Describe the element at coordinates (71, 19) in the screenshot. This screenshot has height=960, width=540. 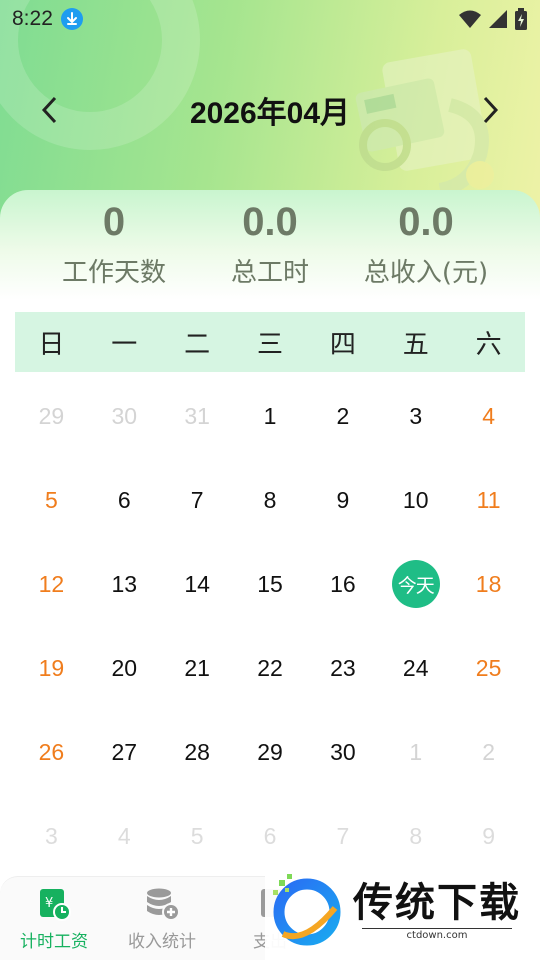
I see `download-icon` at that location.